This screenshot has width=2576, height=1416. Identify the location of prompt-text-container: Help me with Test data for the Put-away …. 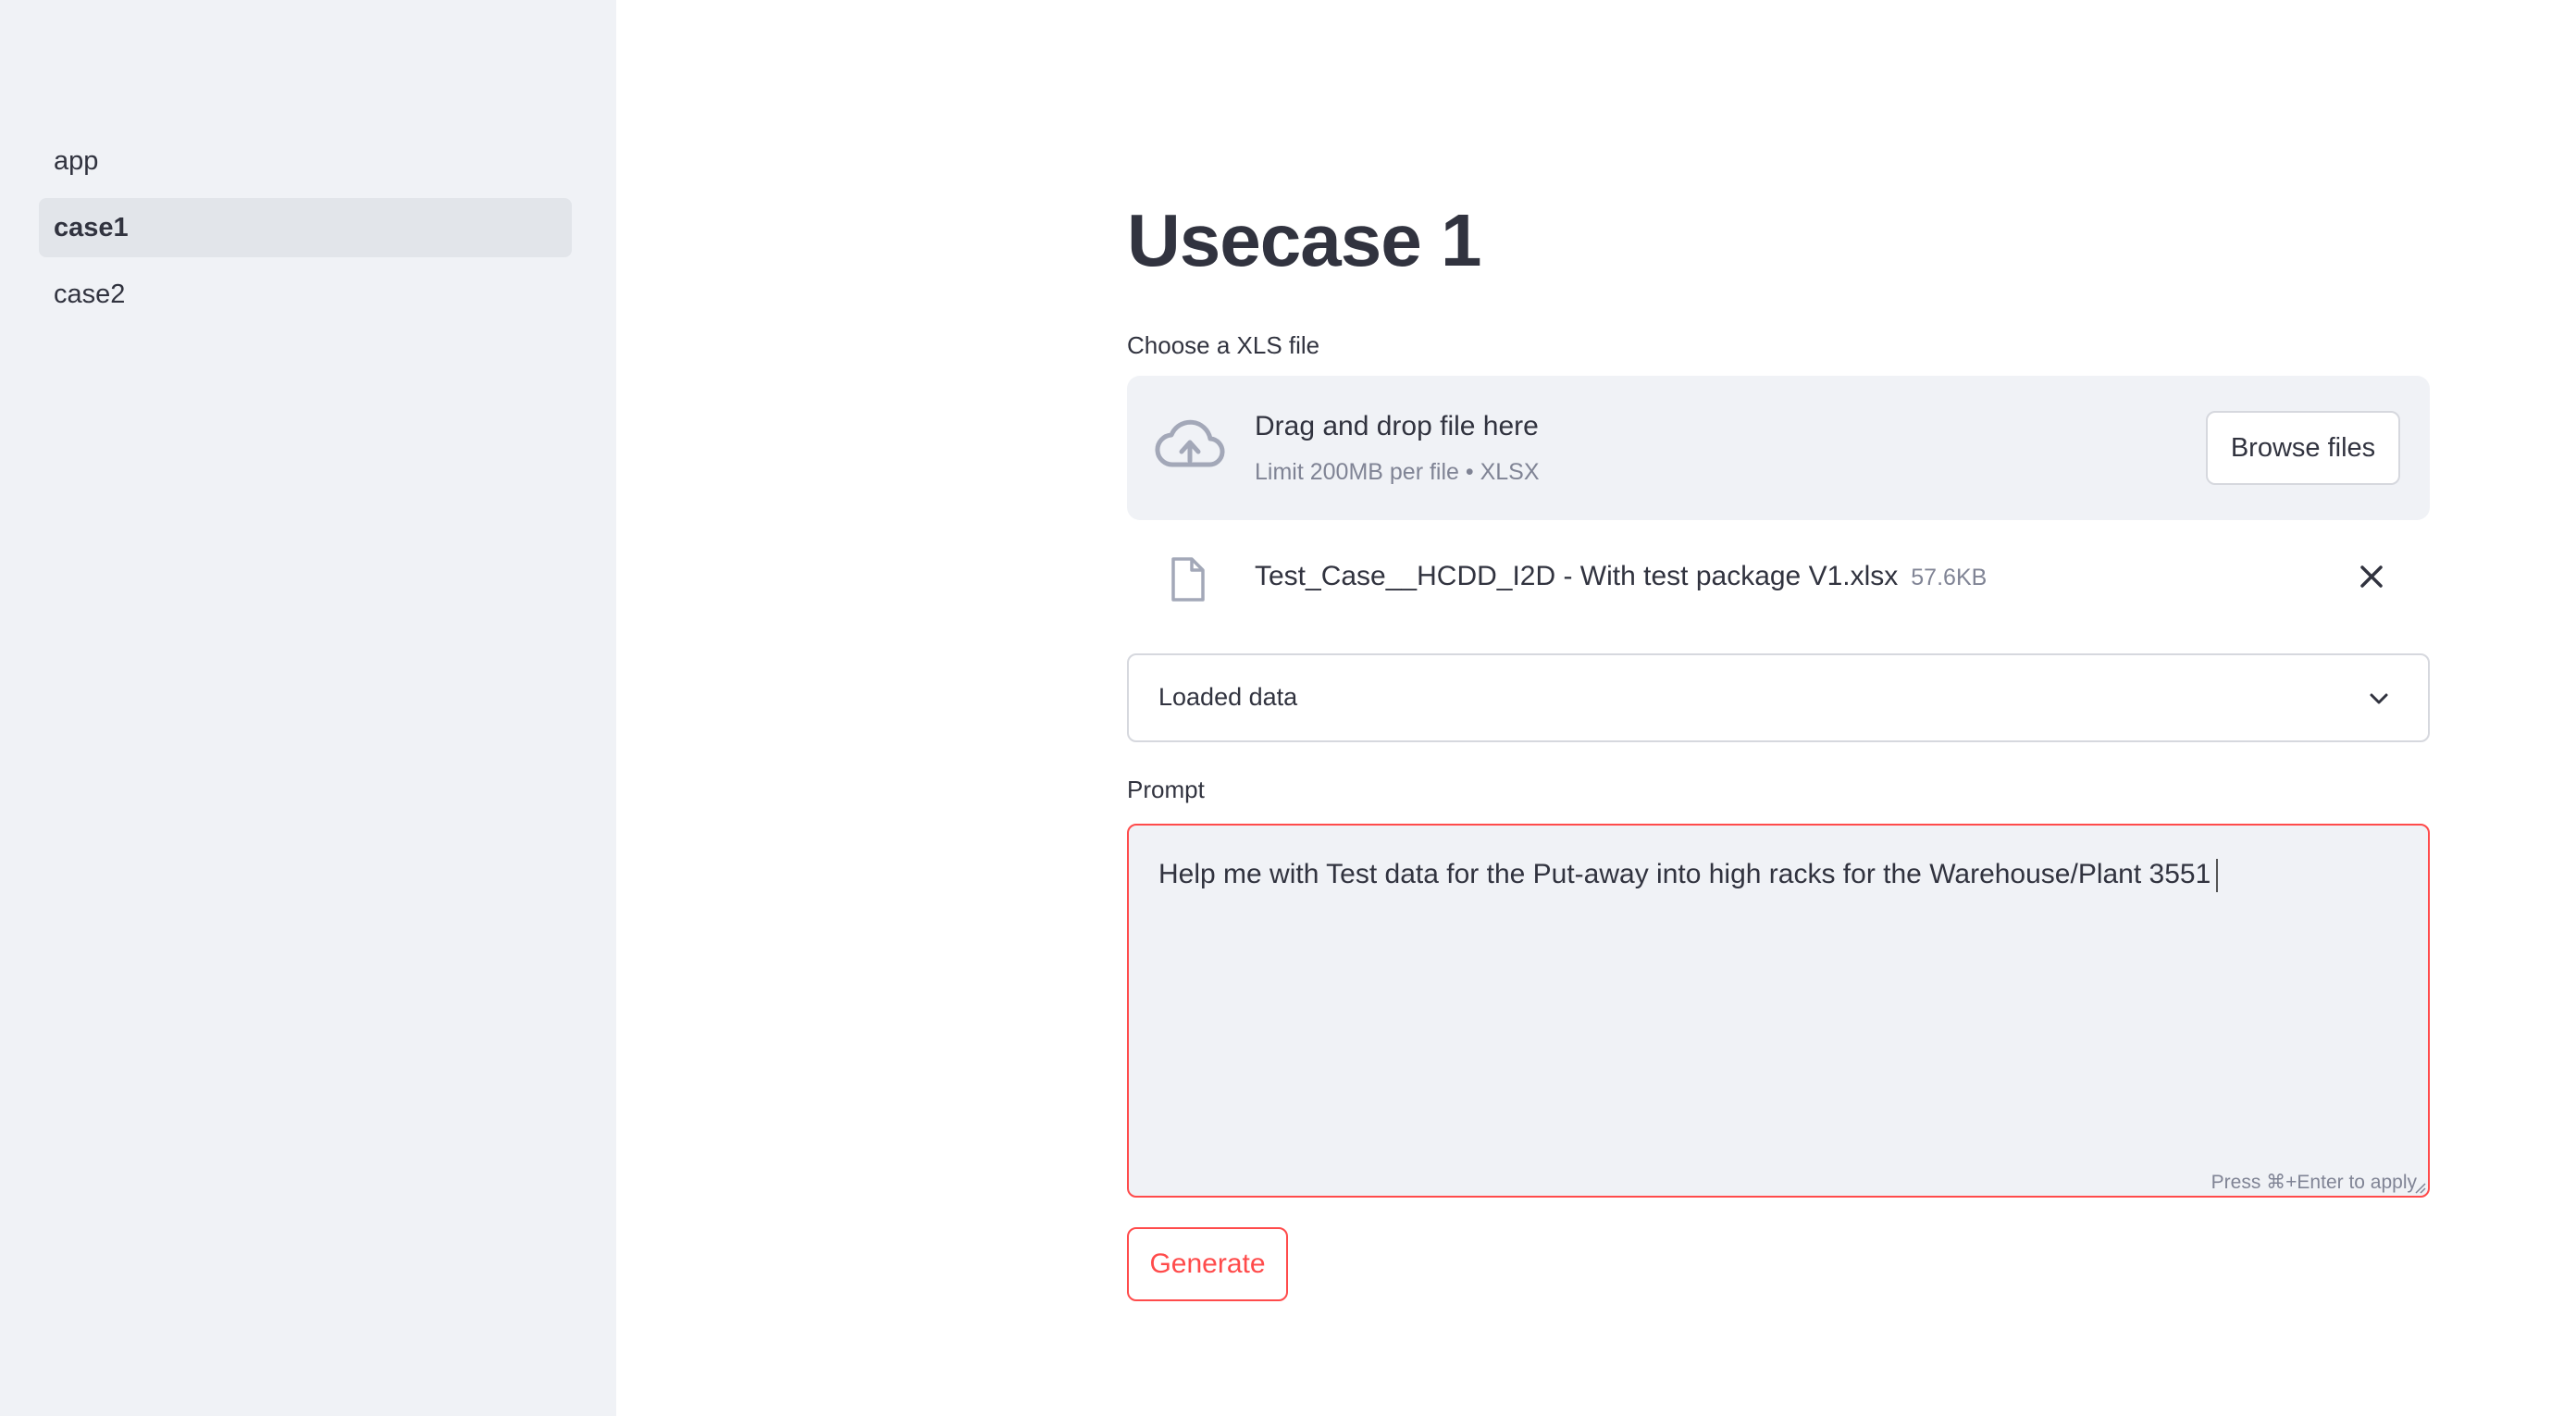
(1775, 876).